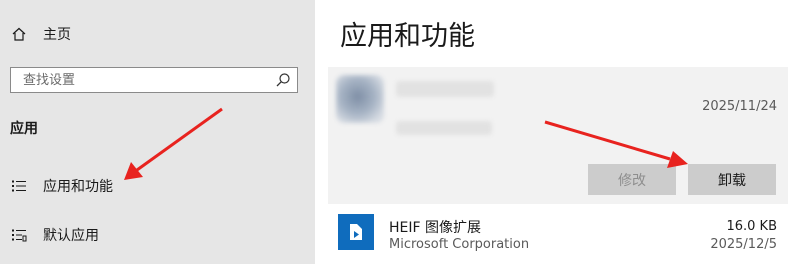  Describe the element at coordinates (444, 128) in the screenshot. I see `blurred-app-publisher` at that location.